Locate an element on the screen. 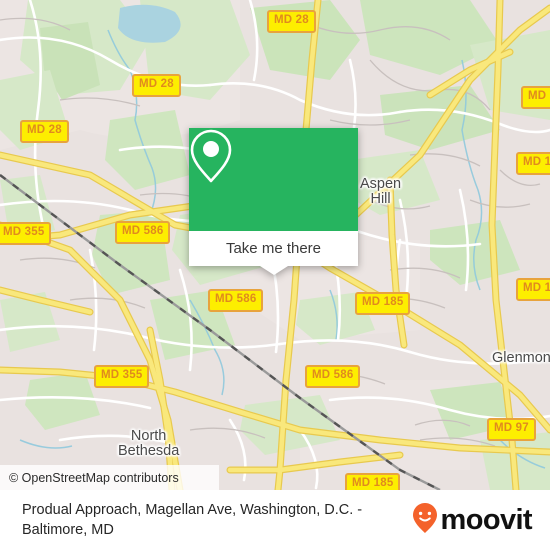  take-me-there-button: Take me there is located at coordinates (273, 248).